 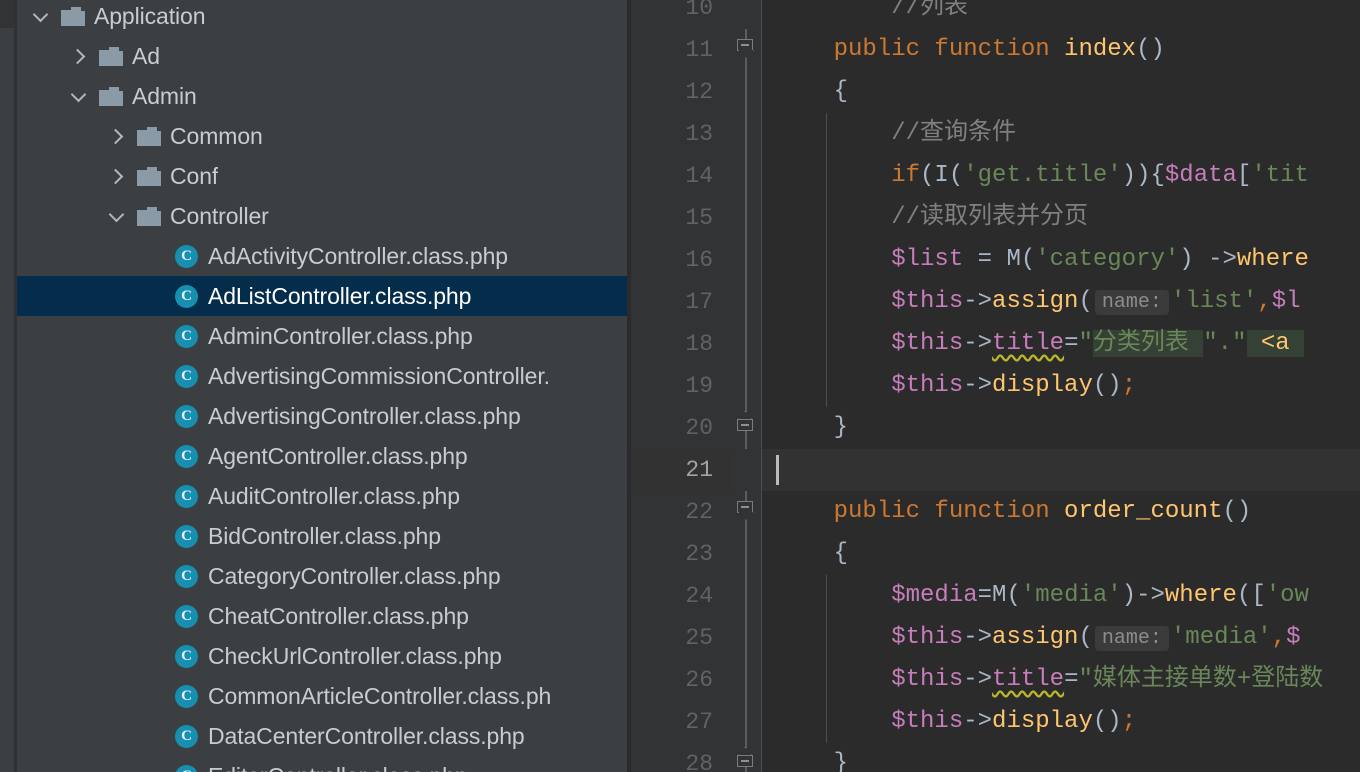 I want to click on editor-line: 28 }, so click(x=995, y=757).